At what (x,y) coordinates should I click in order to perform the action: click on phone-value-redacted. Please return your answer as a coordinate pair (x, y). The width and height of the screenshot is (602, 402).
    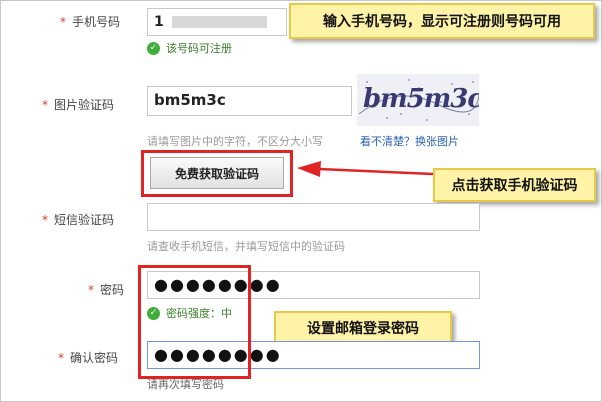
    Looking at the image, I should click on (220, 22).